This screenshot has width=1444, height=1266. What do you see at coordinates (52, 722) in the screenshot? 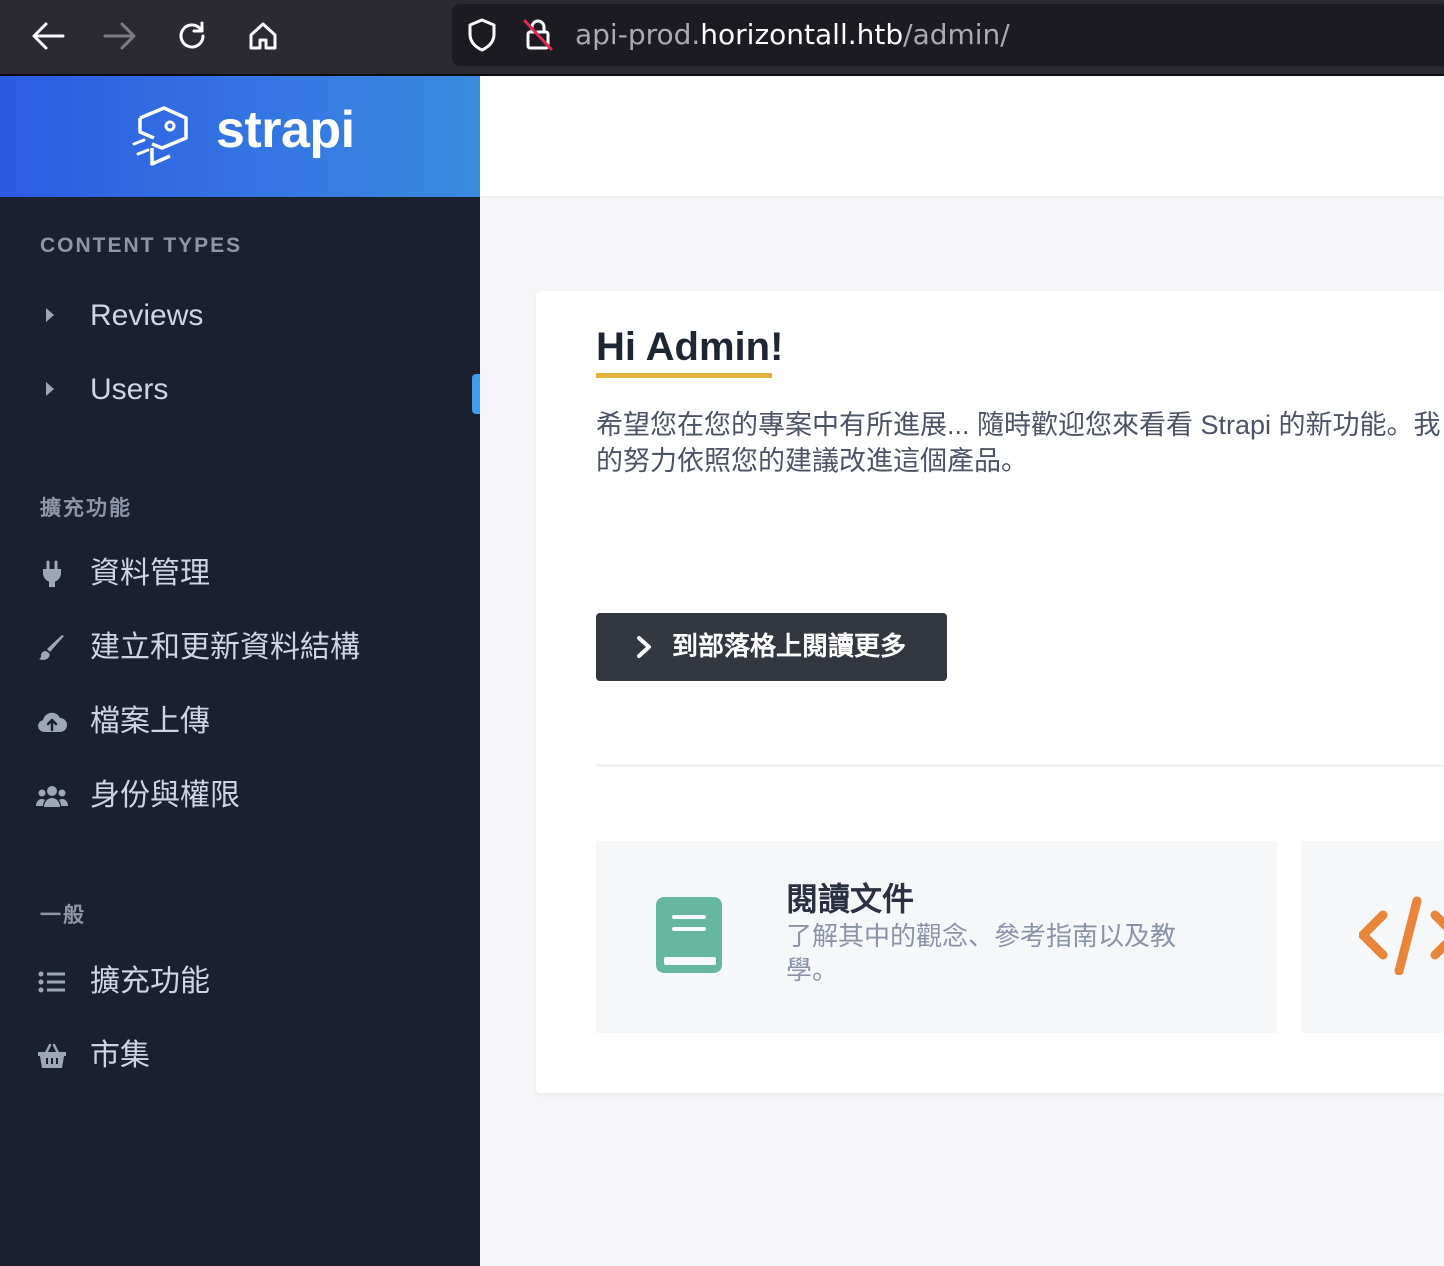
I see `cloud-upload-icon` at bounding box center [52, 722].